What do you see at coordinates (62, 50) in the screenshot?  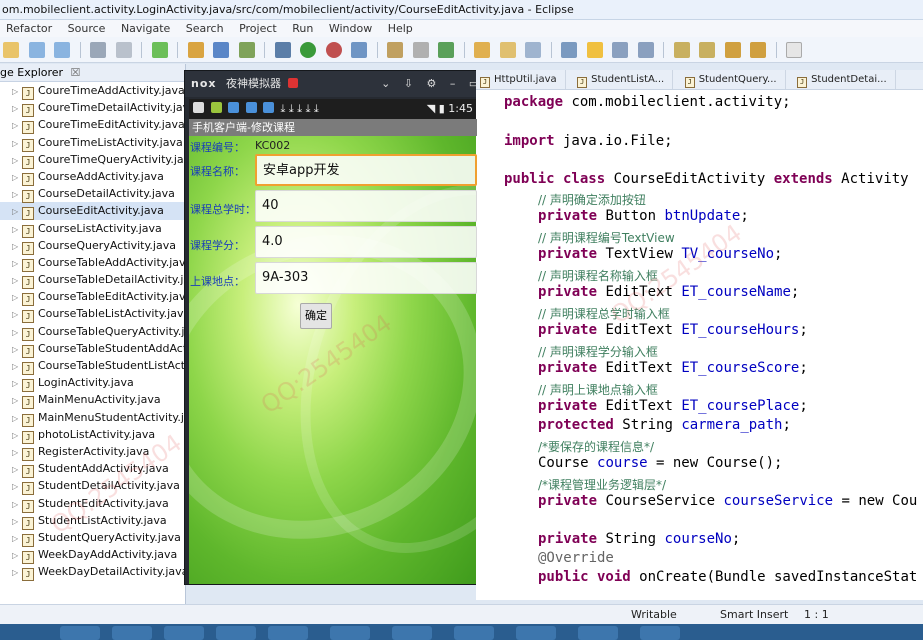 I see `save-all-icon` at bounding box center [62, 50].